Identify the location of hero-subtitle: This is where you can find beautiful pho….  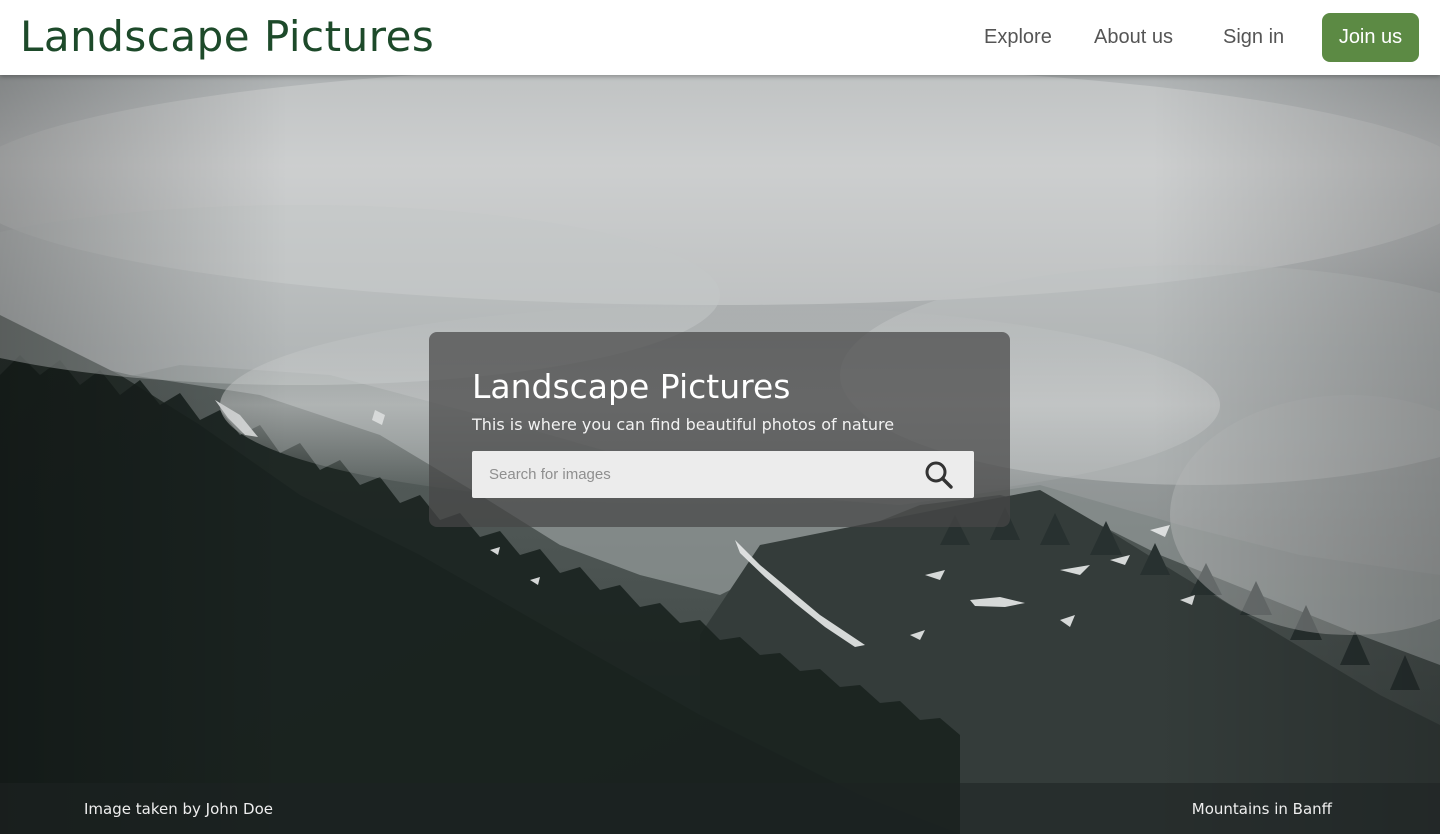
(683, 424).